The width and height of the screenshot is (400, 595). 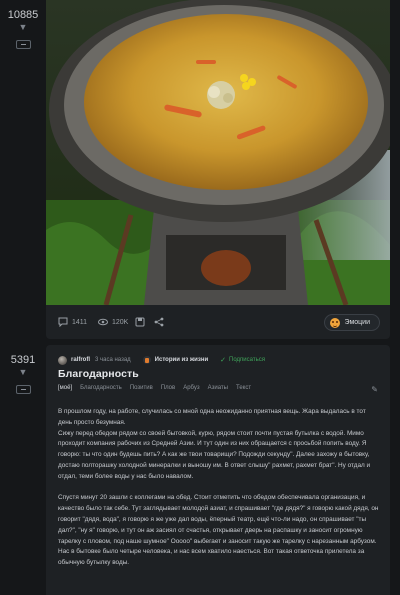 I want to click on share-button, so click(x=159, y=322).